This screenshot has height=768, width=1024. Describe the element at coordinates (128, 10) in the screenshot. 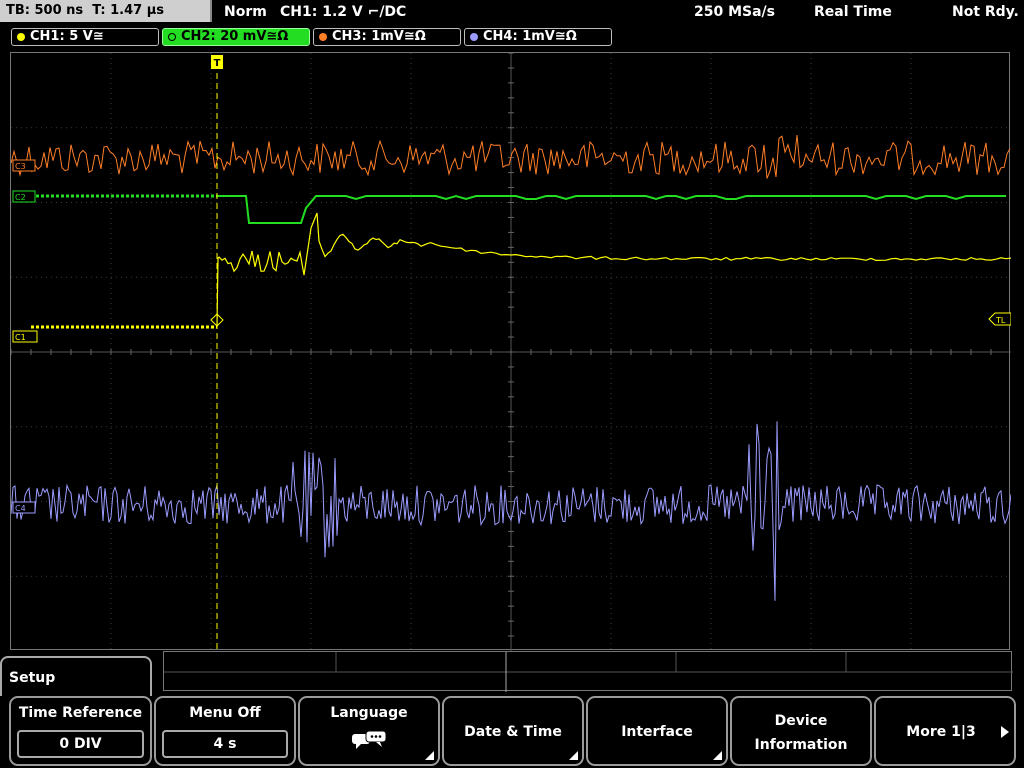

I see `trigger-time-value: T: 1.47 µs` at that location.